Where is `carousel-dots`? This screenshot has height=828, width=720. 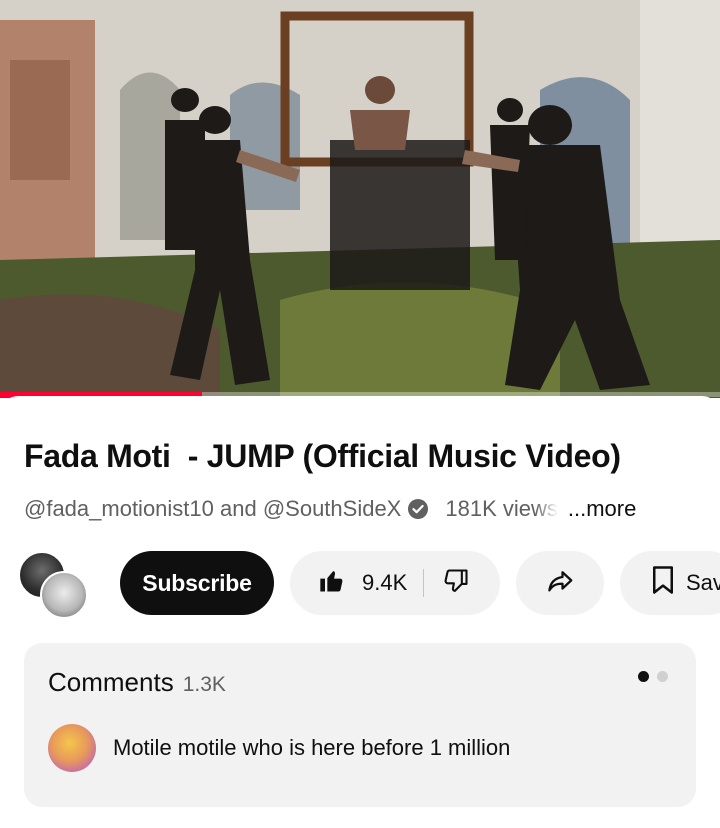 carousel-dots is located at coordinates (653, 676).